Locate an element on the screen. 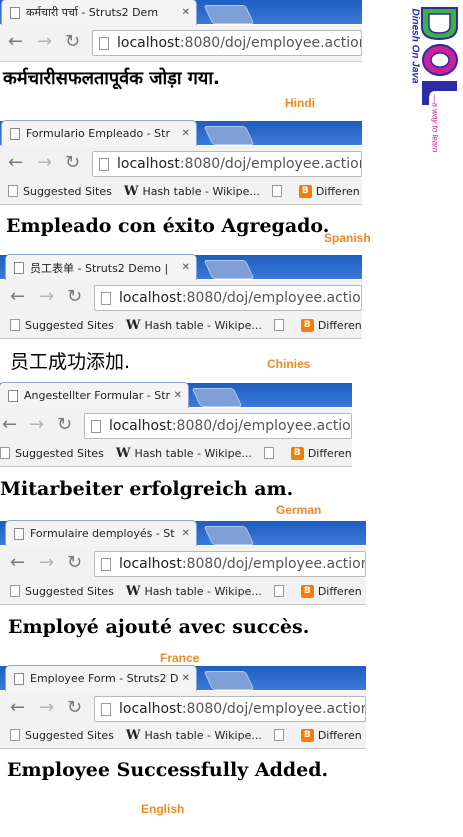  success-message: Mitarbeiter erfolgreich am. is located at coordinates (147, 489).